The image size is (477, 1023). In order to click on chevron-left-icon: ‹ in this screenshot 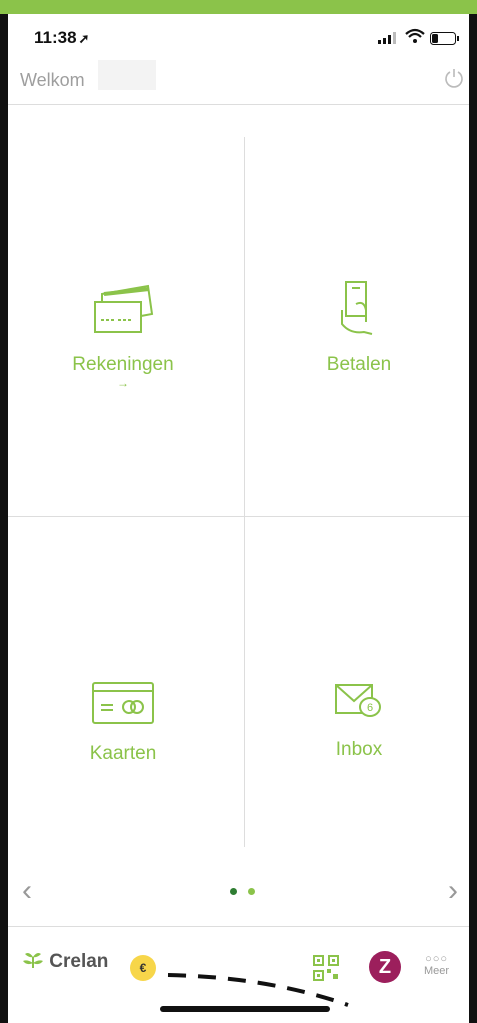, I will do `click(27, 891)`.